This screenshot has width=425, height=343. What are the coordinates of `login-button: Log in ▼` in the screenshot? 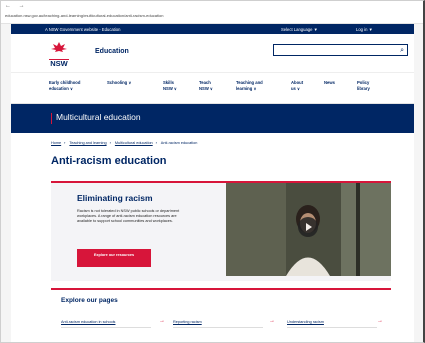 It's located at (364, 29).